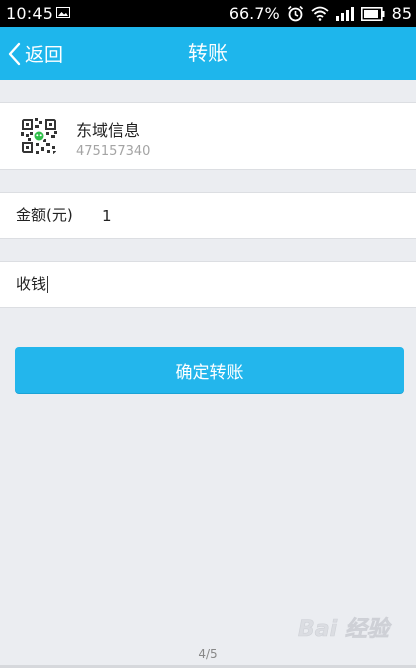 This screenshot has height=668, width=416. Describe the element at coordinates (295, 13) in the screenshot. I see `alarm-icon` at that location.